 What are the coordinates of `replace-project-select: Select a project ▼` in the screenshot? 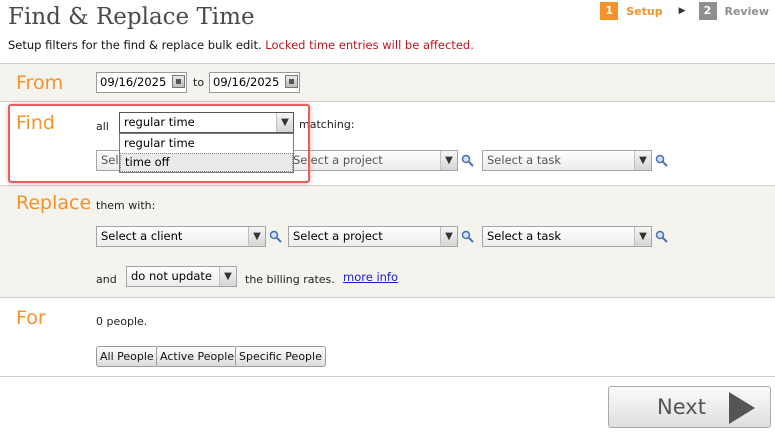 It's located at (373, 236).